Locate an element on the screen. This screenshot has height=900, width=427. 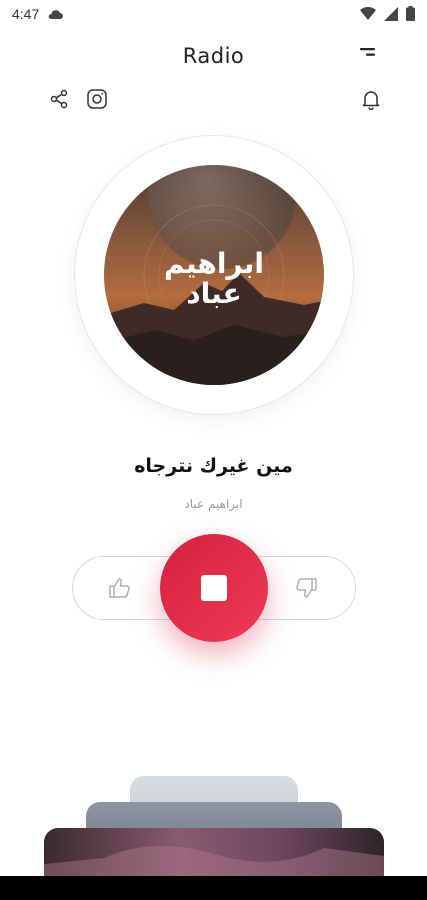
stop-button is located at coordinates (214, 588).